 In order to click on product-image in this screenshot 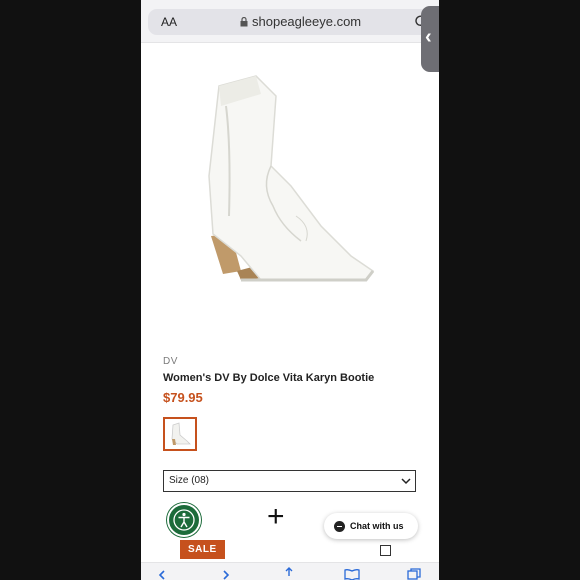, I will do `click(291, 181)`.